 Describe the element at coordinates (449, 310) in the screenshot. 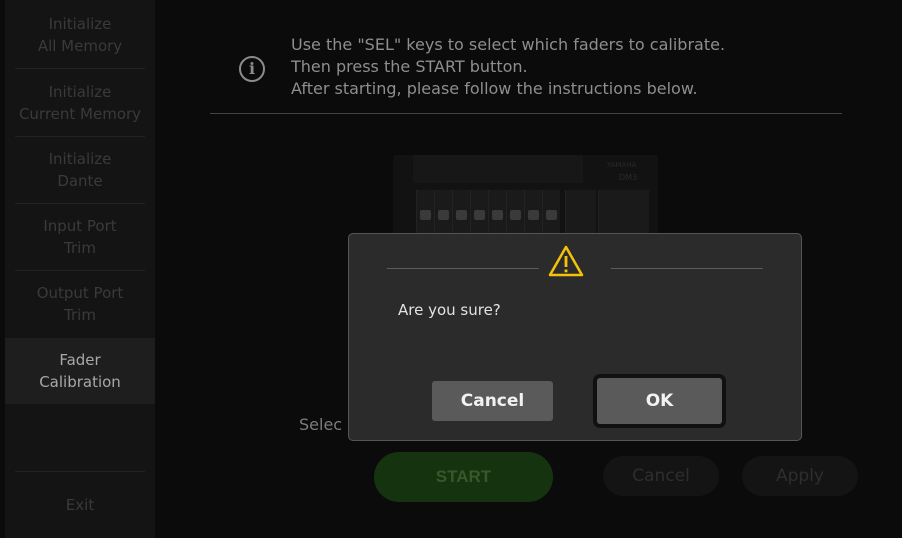

I see `dialog-message: Are you sure?` at that location.